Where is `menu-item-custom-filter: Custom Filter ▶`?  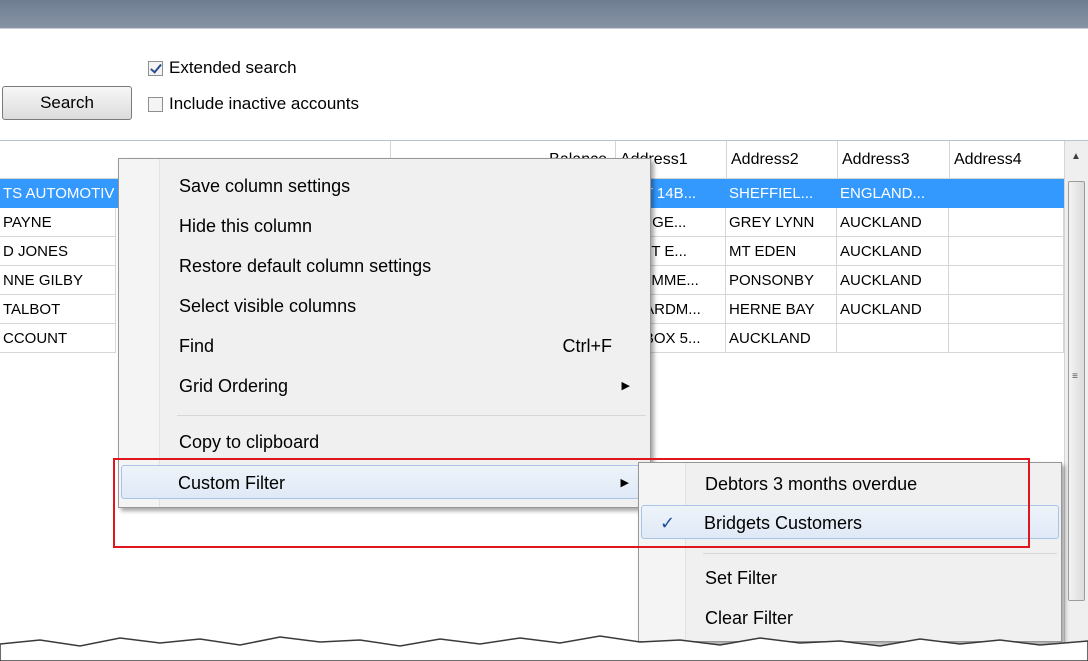 menu-item-custom-filter: Custom Filter ▶ is located at coordinates (384, 482).